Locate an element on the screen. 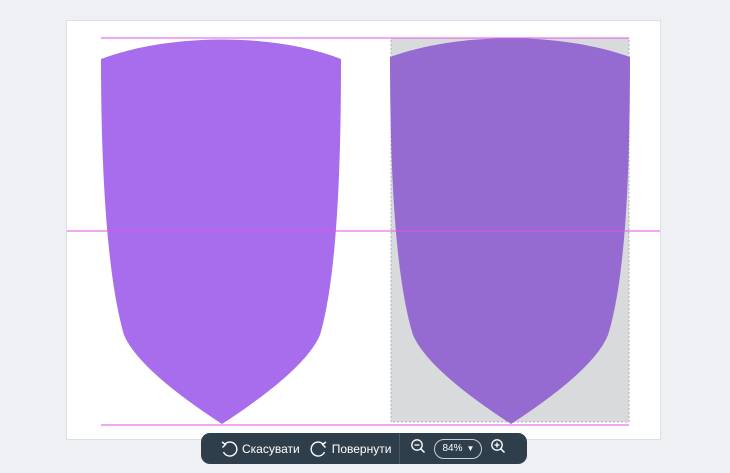 The height and width of the screenshot is (473, 730). redo-label: Повернути is located at coordinates (361, 448).